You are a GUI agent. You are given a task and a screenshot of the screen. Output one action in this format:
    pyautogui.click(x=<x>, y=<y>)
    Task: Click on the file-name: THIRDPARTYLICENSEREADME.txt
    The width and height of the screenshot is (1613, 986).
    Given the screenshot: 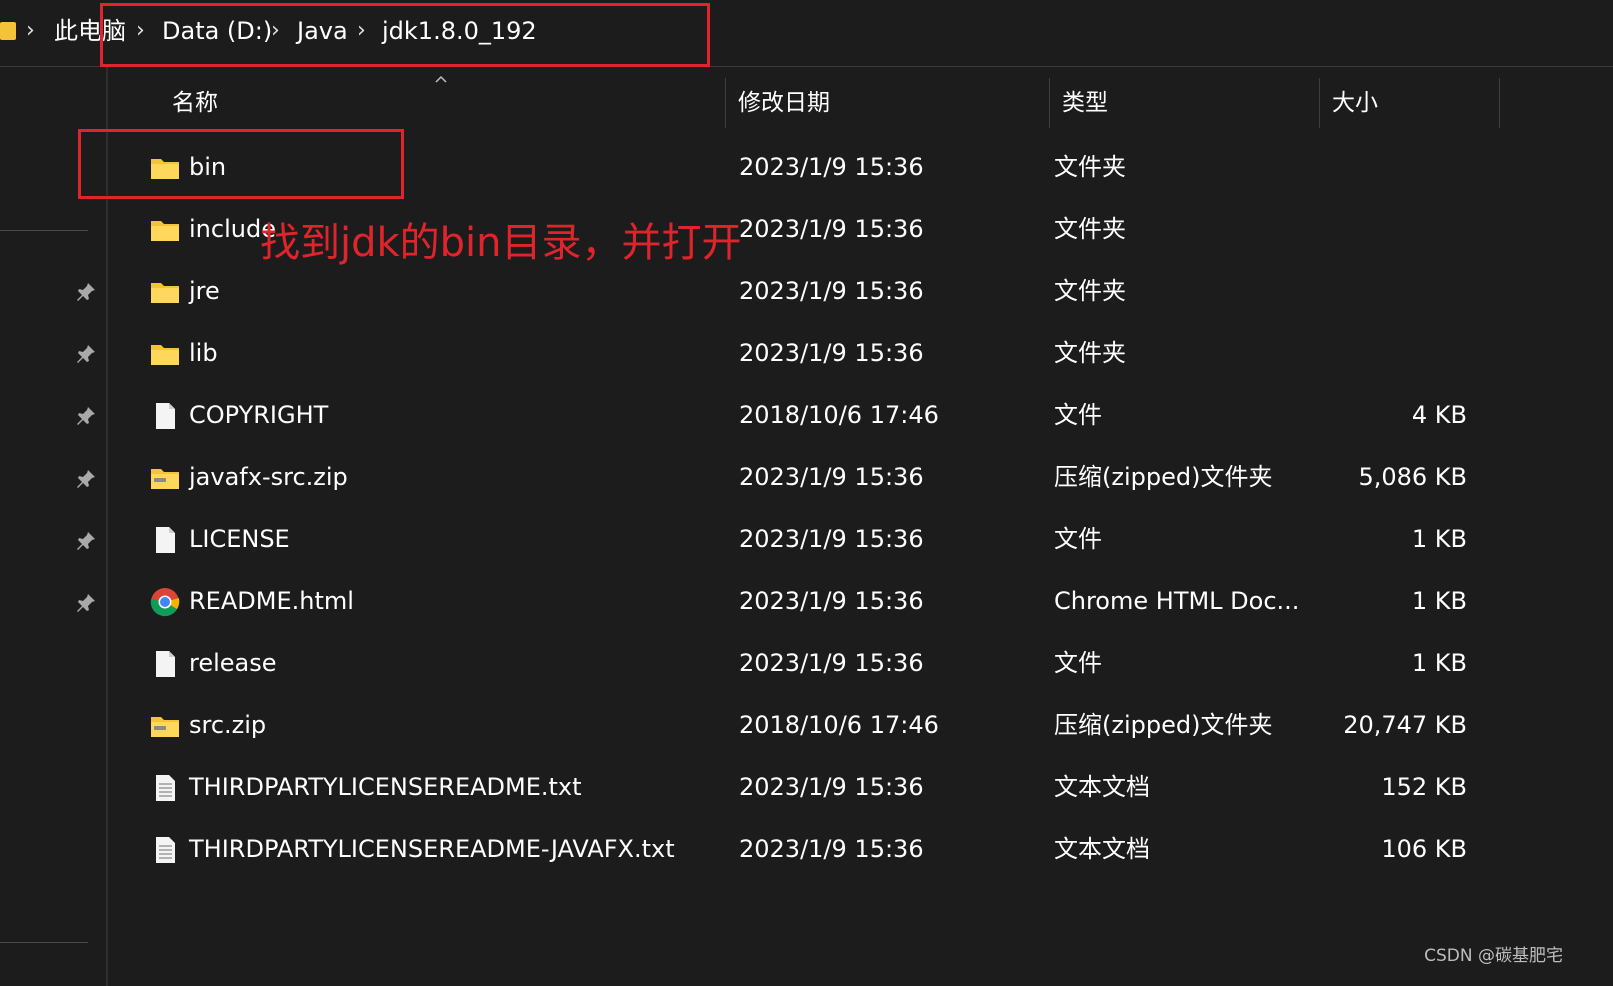 What is the action you would take?
    pyautogui.click(x=385, y=787)
    